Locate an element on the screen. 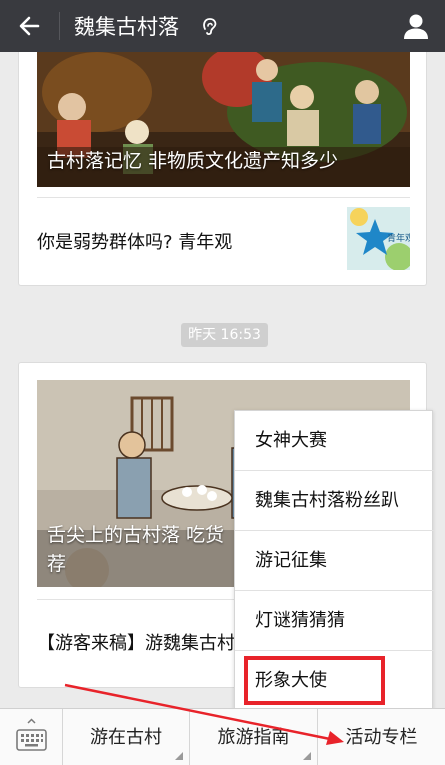 This screenshot has width=445, height=765. tab-label: 活动专栏 is located at coordinates (381, 737).